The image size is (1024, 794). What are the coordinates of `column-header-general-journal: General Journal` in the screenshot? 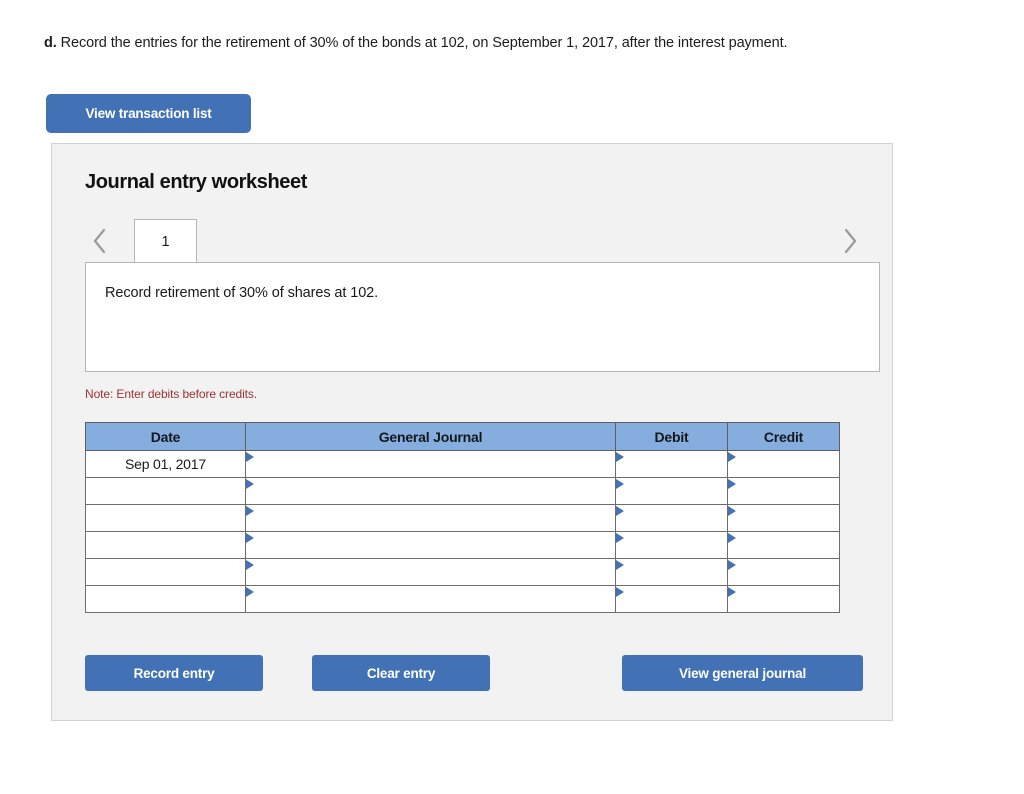 It's located at (430, 436).